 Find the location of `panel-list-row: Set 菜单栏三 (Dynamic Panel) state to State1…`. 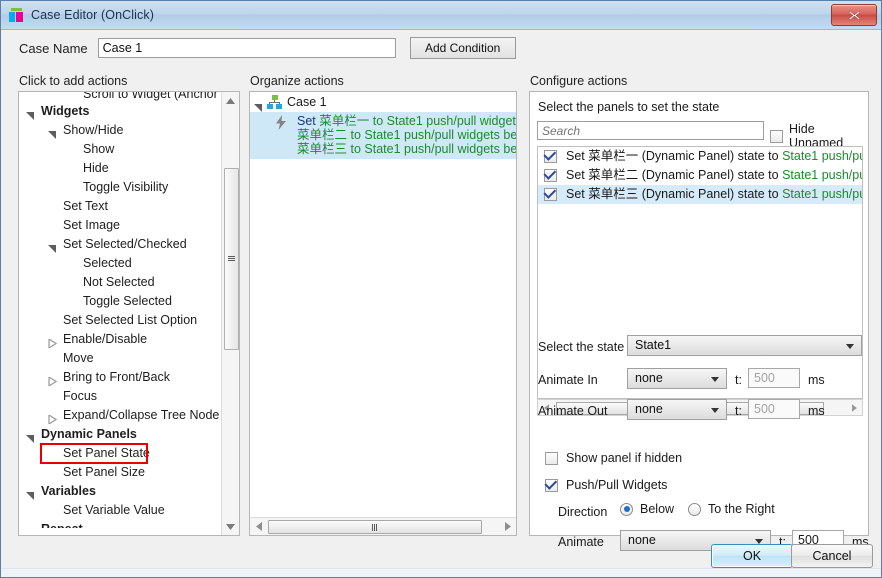

panel-list-row: Set 菜单栏三 (Dynamic Panel) state to State1… is located at coordinates (700, 194).